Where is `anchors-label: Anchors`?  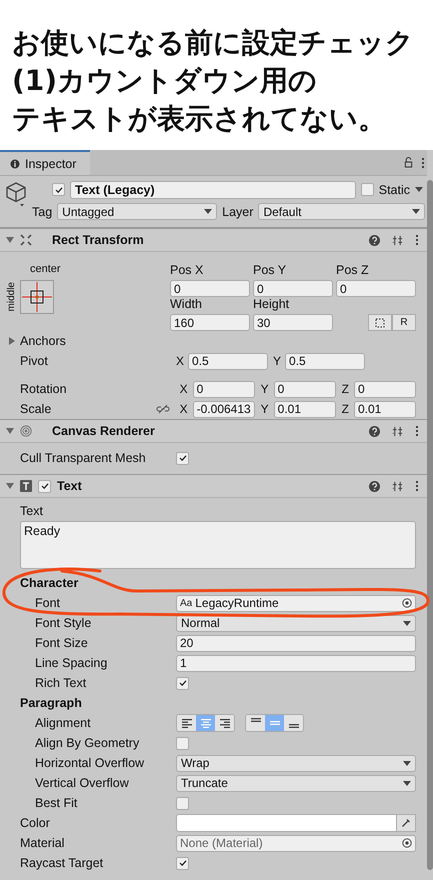
anchors-label: Anchors is located at coordinates (43, 341).